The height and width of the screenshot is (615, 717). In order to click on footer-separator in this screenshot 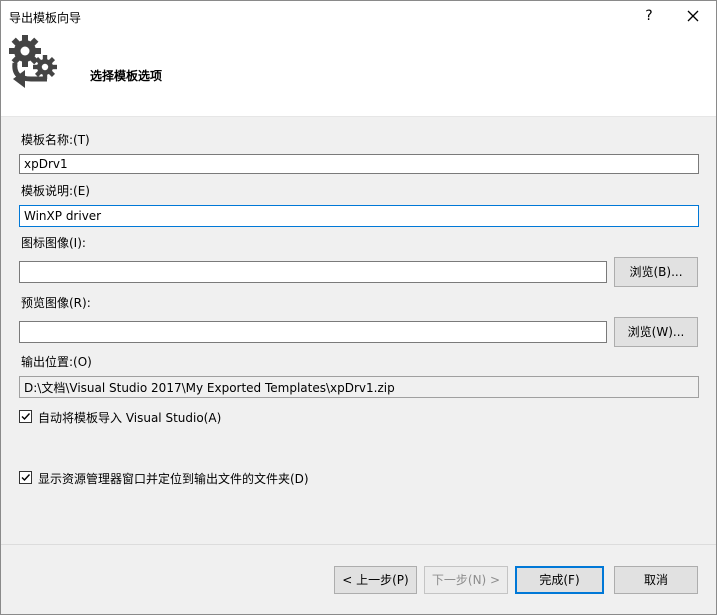, I will do `click(358, 544)`.